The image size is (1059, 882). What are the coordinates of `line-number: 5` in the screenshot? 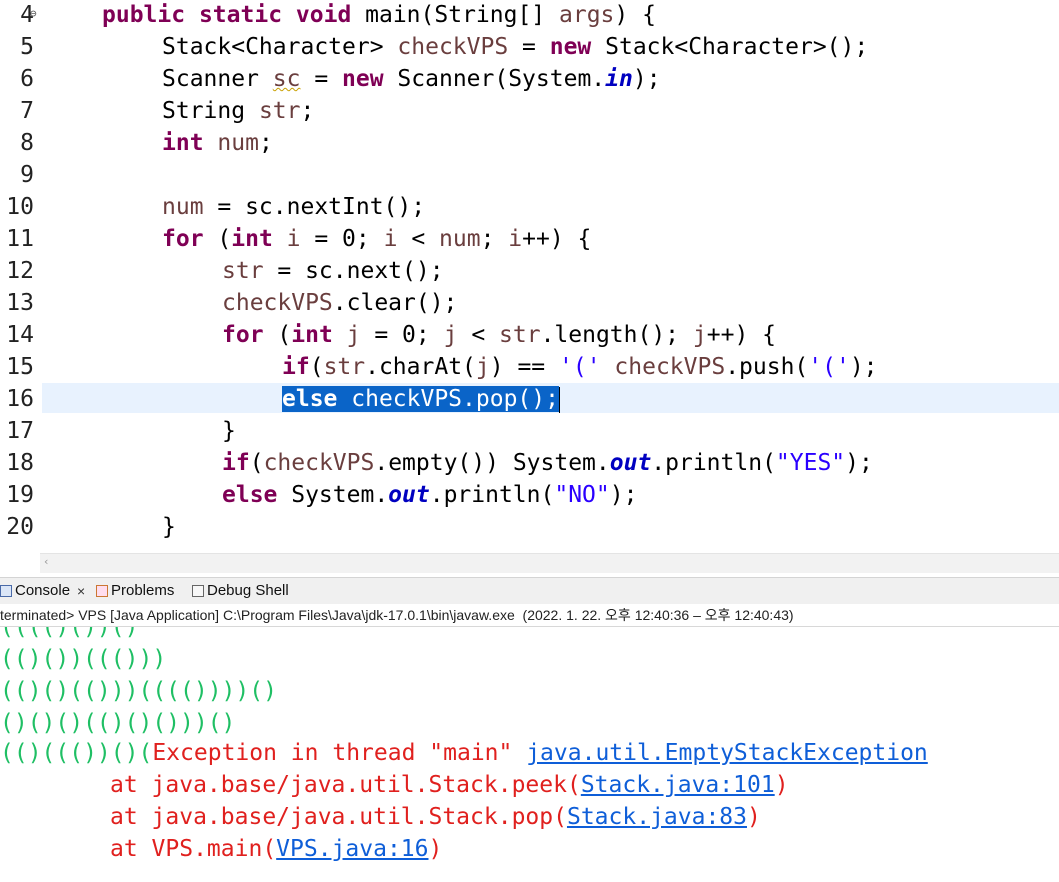 It's located at (27, 47).